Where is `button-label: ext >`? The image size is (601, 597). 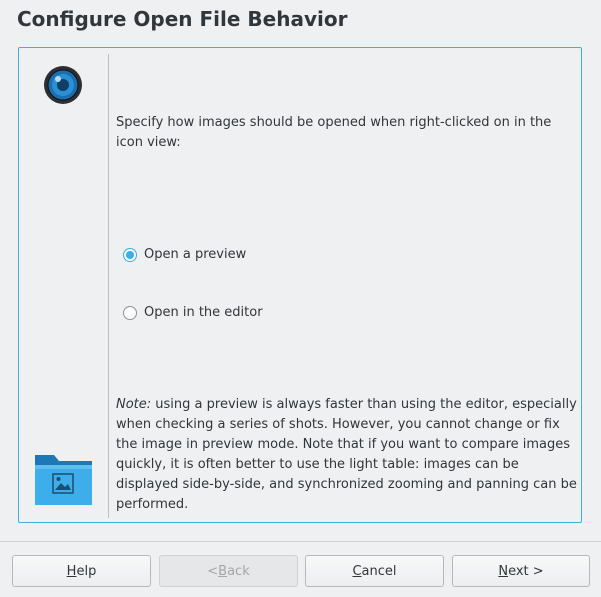 button-label: ext > is located at coordinates (526, 571).